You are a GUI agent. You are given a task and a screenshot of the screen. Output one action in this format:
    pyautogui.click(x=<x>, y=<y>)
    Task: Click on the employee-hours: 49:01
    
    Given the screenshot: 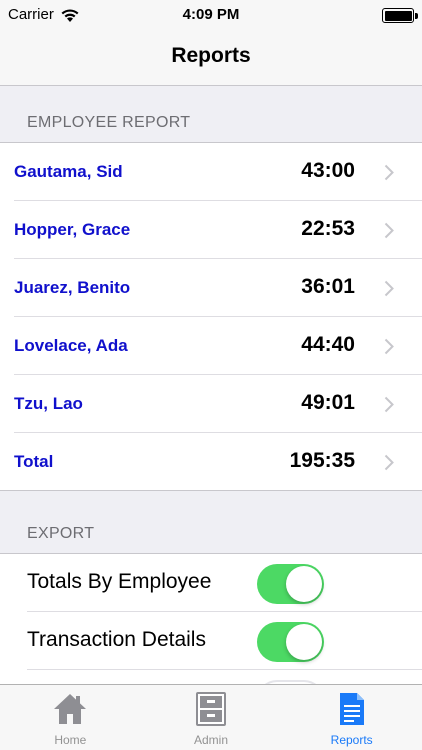 What is the action you would take?
    pyautogui.click(x=328, y=402)
    